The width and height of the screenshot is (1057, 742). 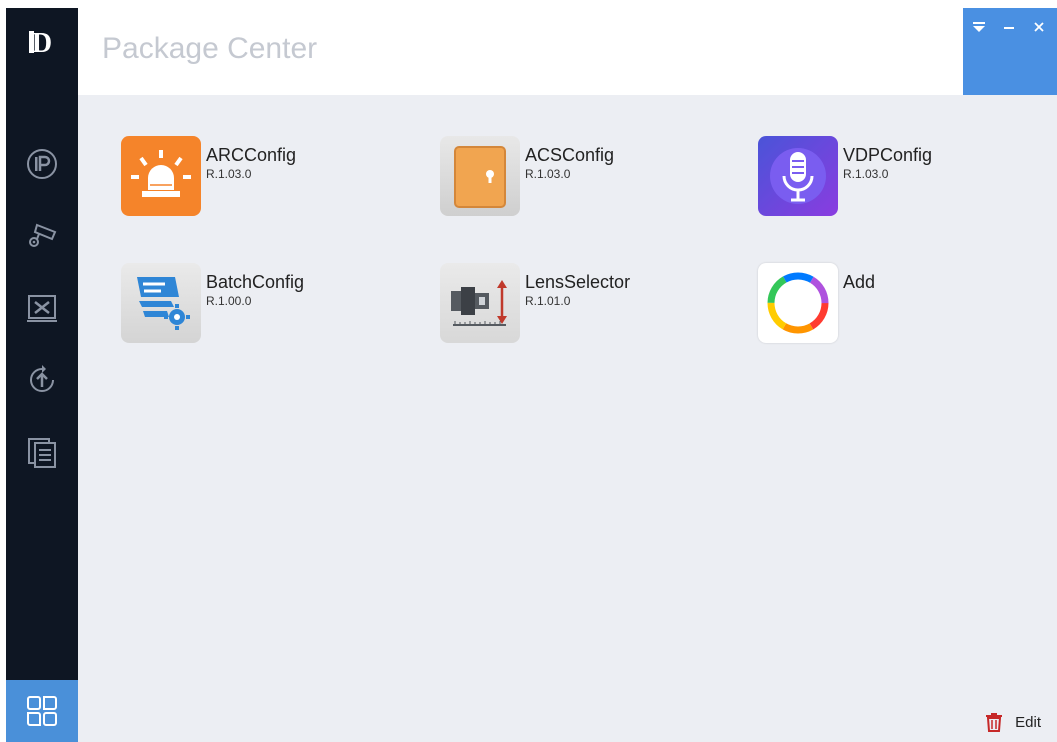 I want to click on sidebar-item-package-center, so click(x=42, y=711).